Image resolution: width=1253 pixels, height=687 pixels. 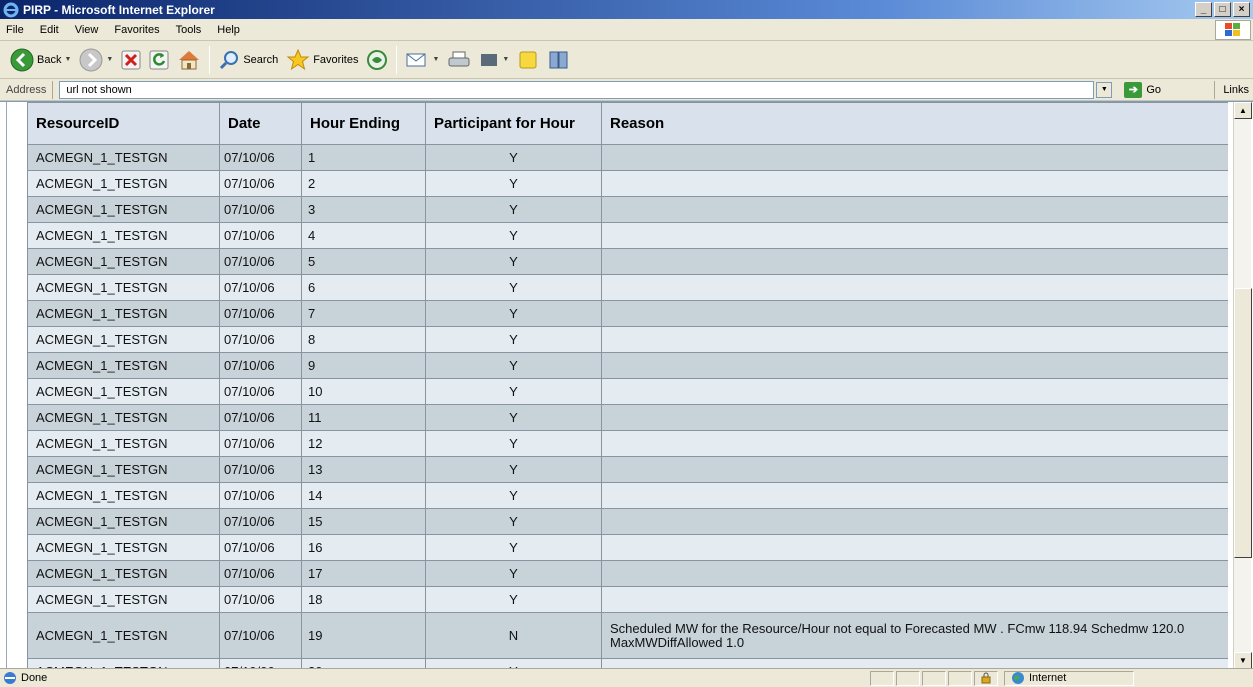 What do you see at coordinates (363, 123) in the screenshot?
I see `header-hour-ending: Hour Ending` at bounding box center [363, 123].